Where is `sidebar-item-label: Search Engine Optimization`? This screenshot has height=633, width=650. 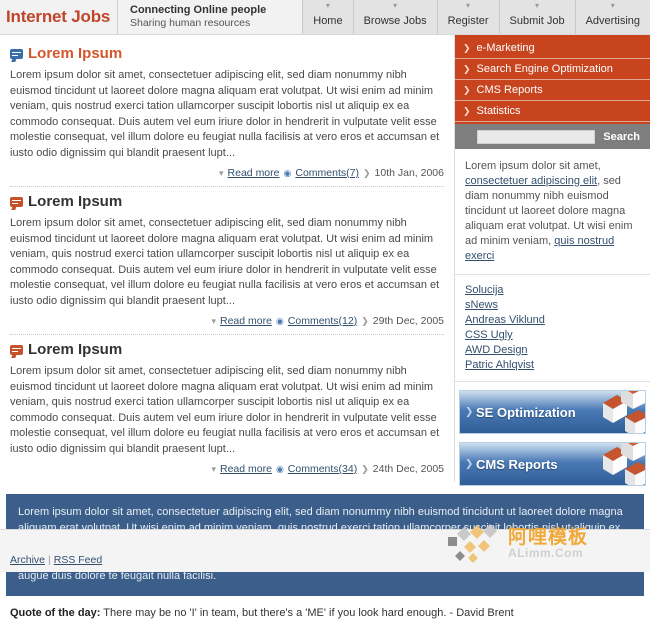
sidebar-item-label: Search Engine Optimization is located at coordinates (544, 69).